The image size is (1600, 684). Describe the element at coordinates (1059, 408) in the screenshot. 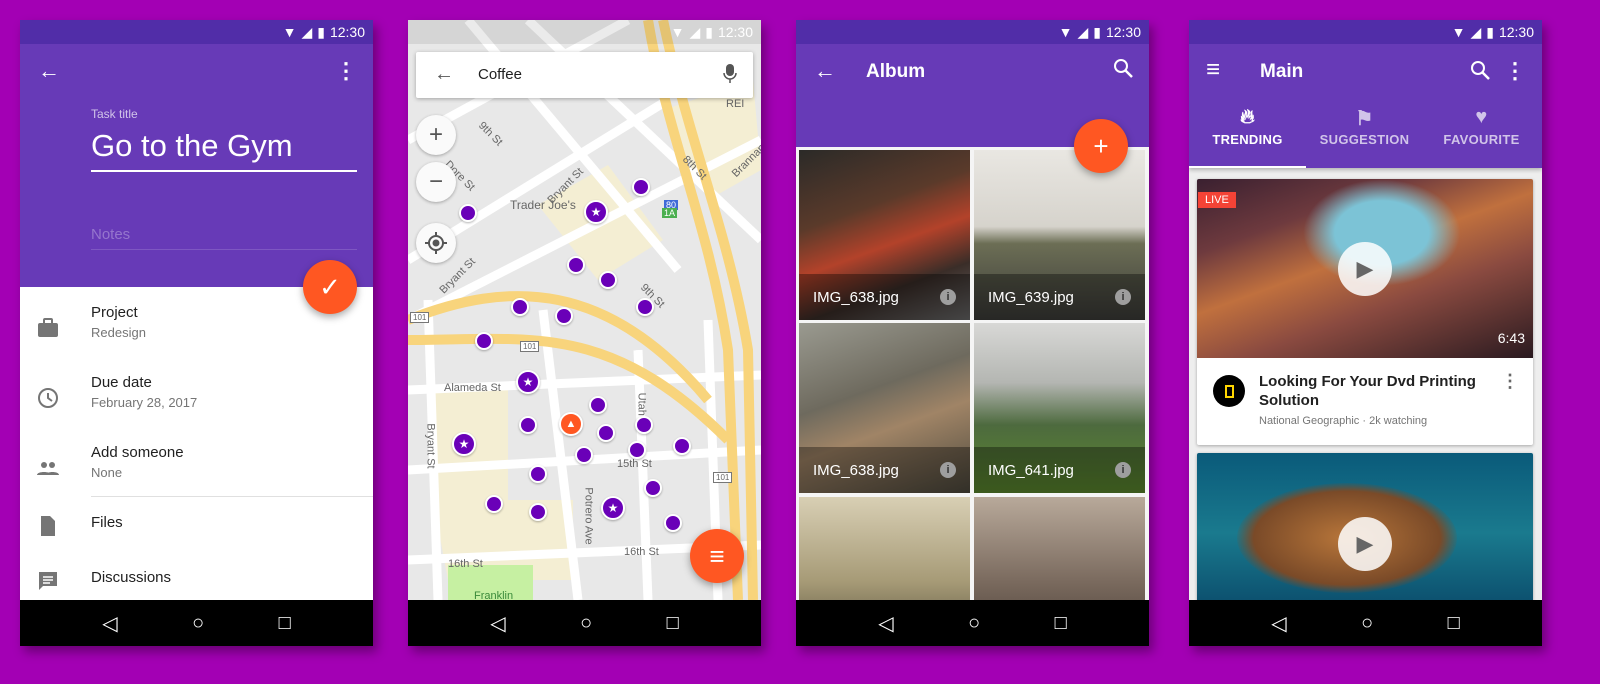

I see `photo-tile: IMG_641.jpg i` at that location.